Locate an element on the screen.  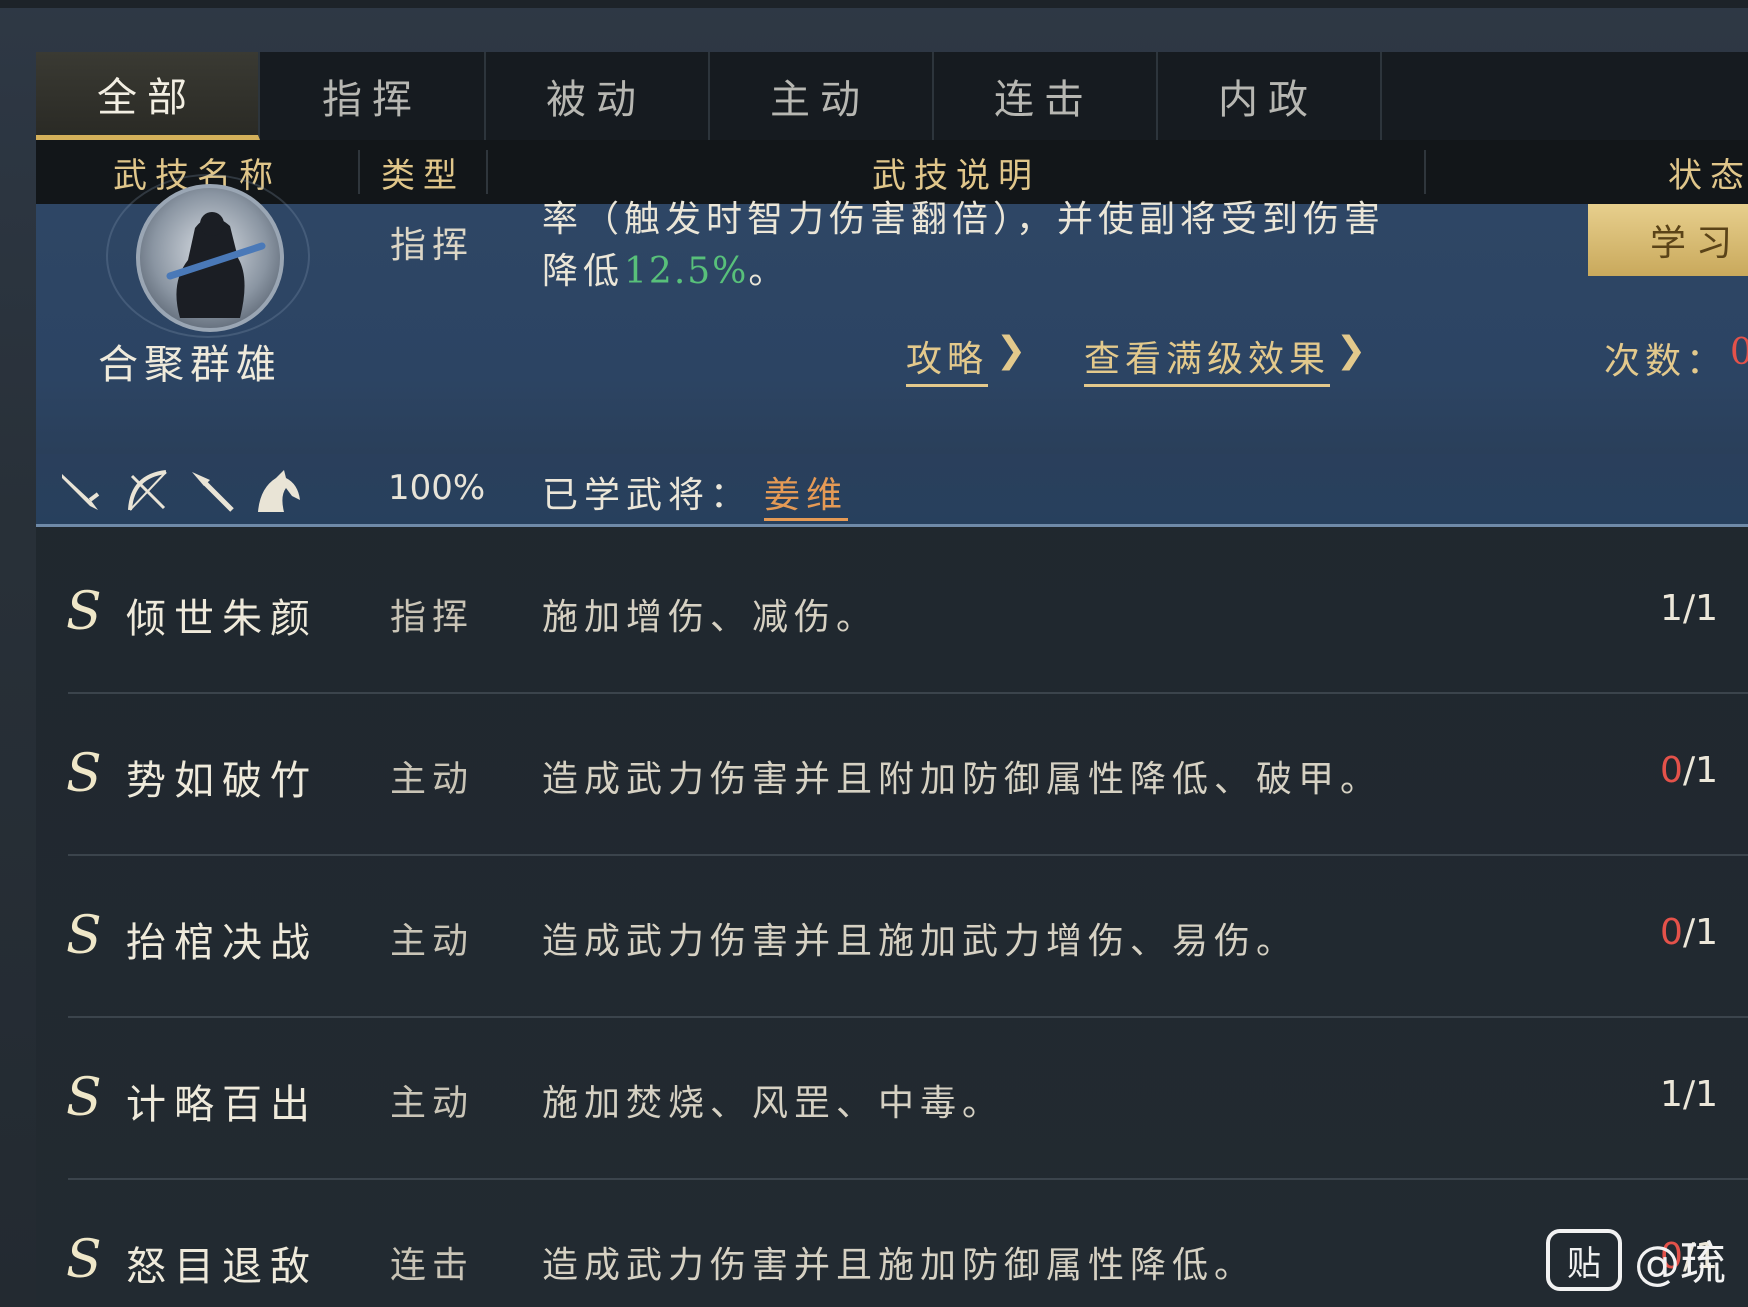
skill-description: 造成武力伤害并且施加防御属性降低。 is located at coordinates (899, 1265).